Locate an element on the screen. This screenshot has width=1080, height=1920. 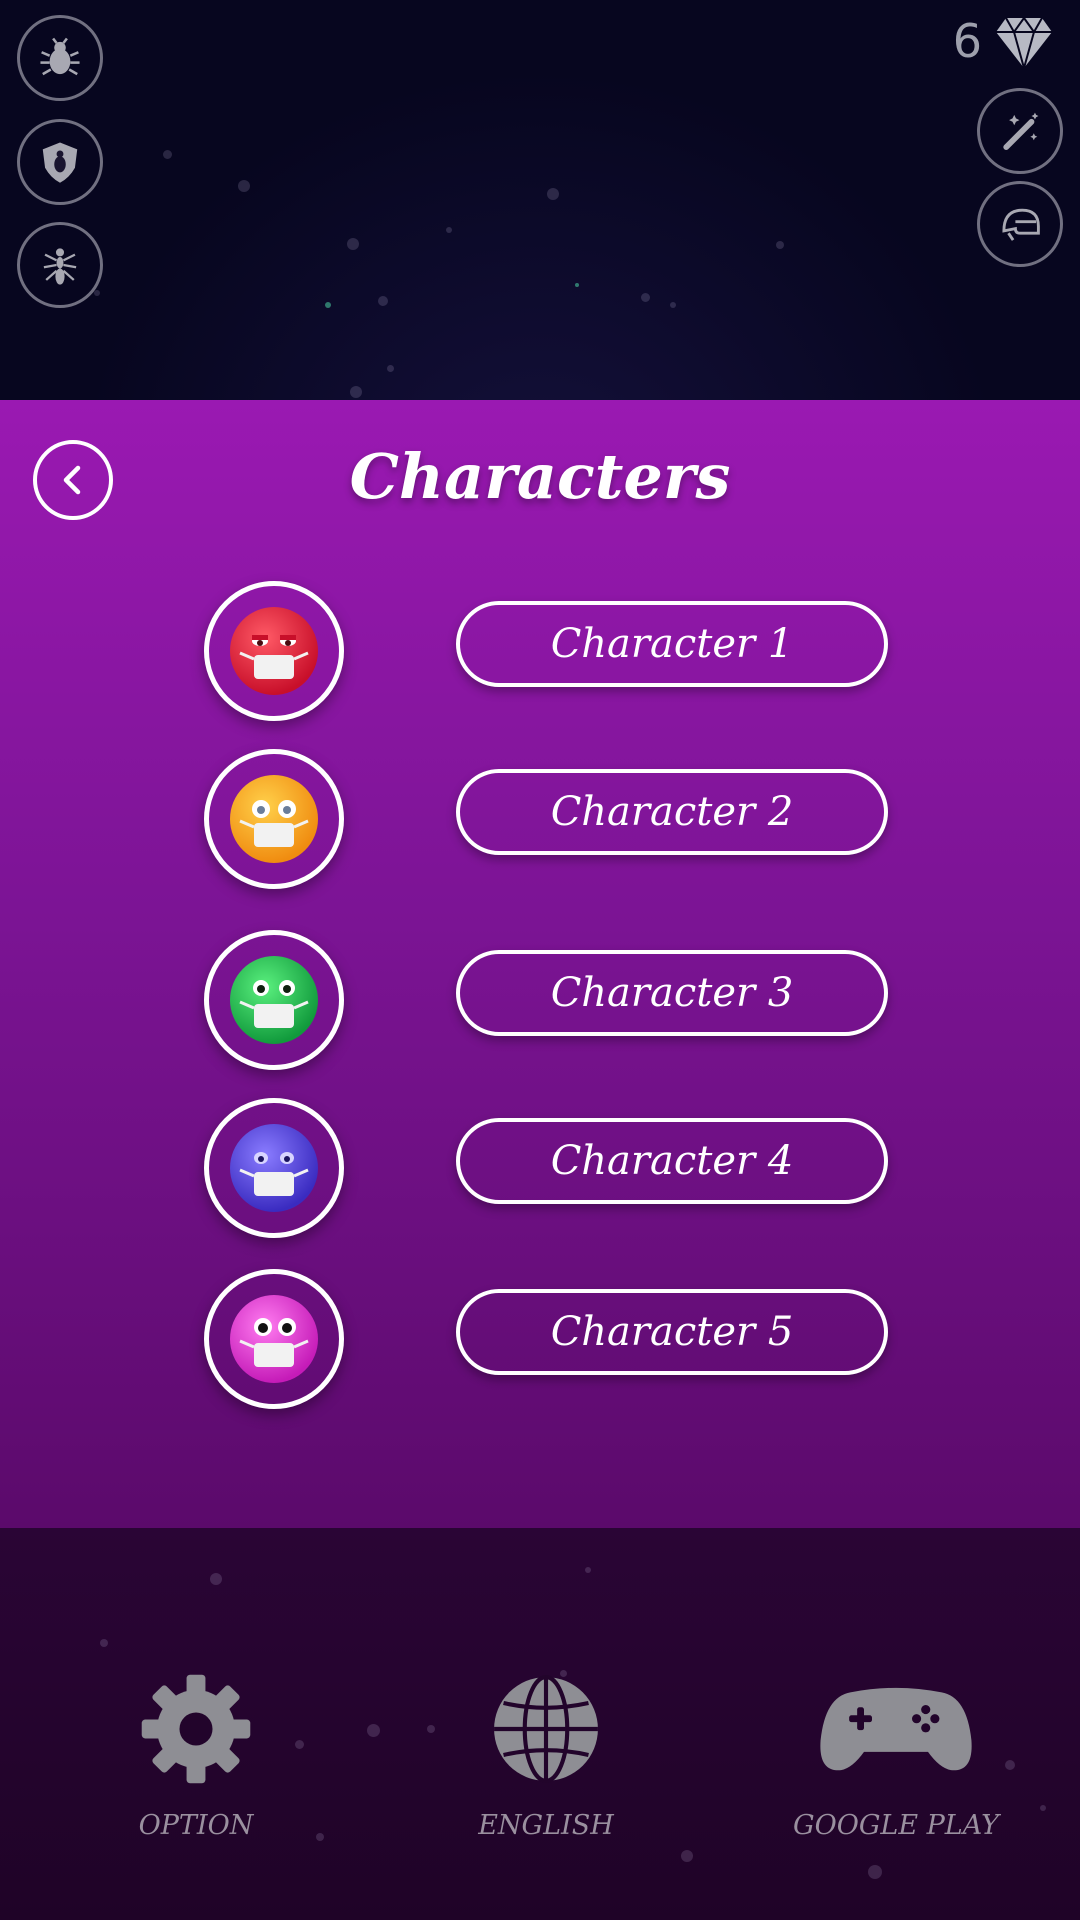
shield-bug-icon is located at coordinates (60, 162).